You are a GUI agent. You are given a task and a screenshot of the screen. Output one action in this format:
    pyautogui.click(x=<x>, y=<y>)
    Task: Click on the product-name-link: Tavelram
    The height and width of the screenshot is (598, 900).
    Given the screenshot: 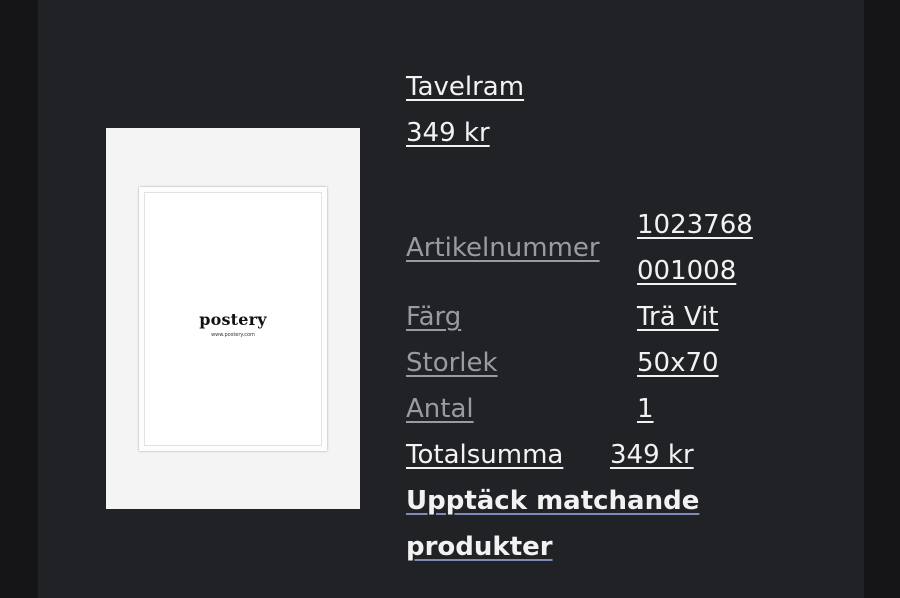 What is the action you would take?
    pyautogui.click(x=465, y=87)
    